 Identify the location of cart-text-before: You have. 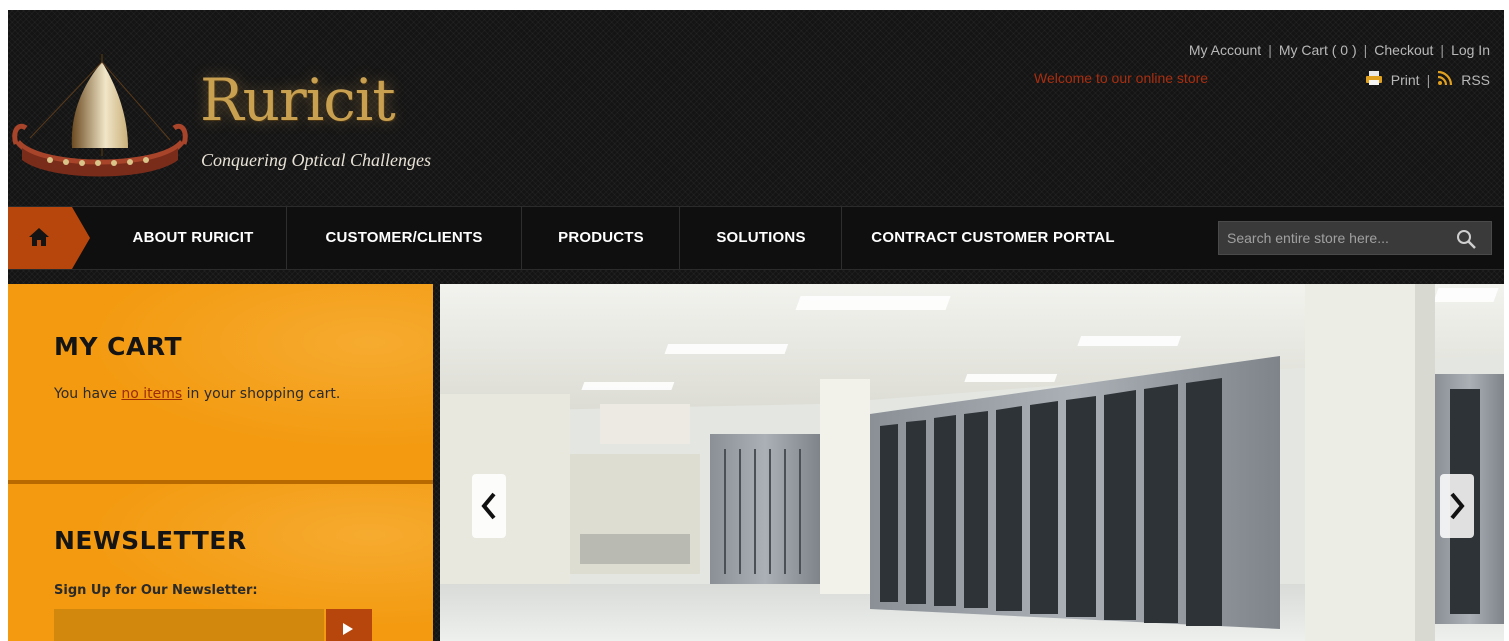
(88, 394).